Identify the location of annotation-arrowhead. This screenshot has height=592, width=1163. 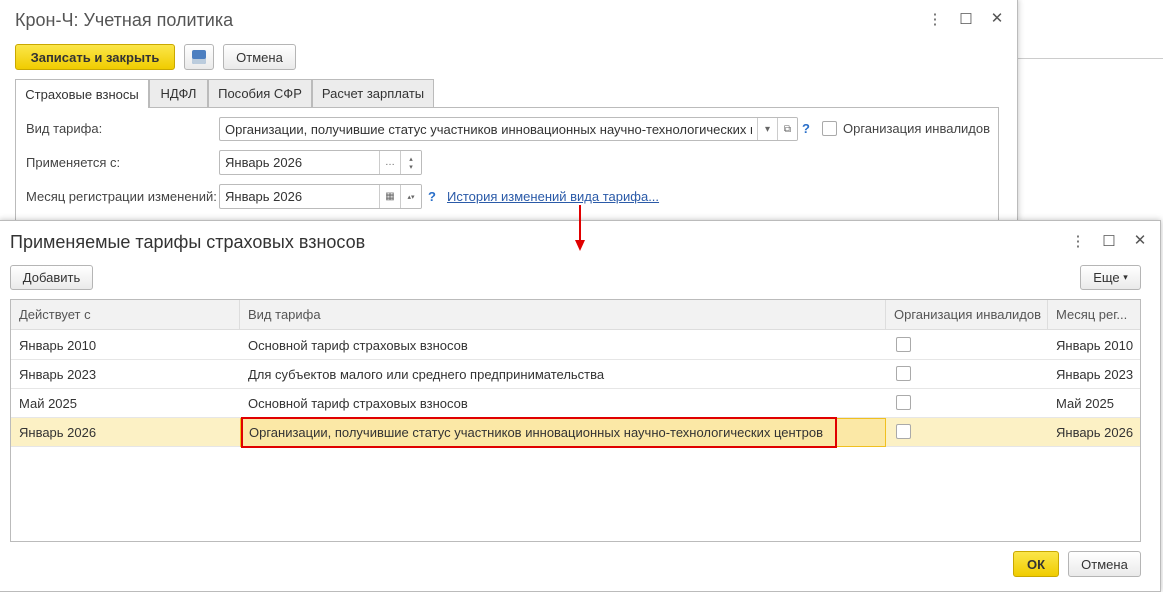
(580, 245).